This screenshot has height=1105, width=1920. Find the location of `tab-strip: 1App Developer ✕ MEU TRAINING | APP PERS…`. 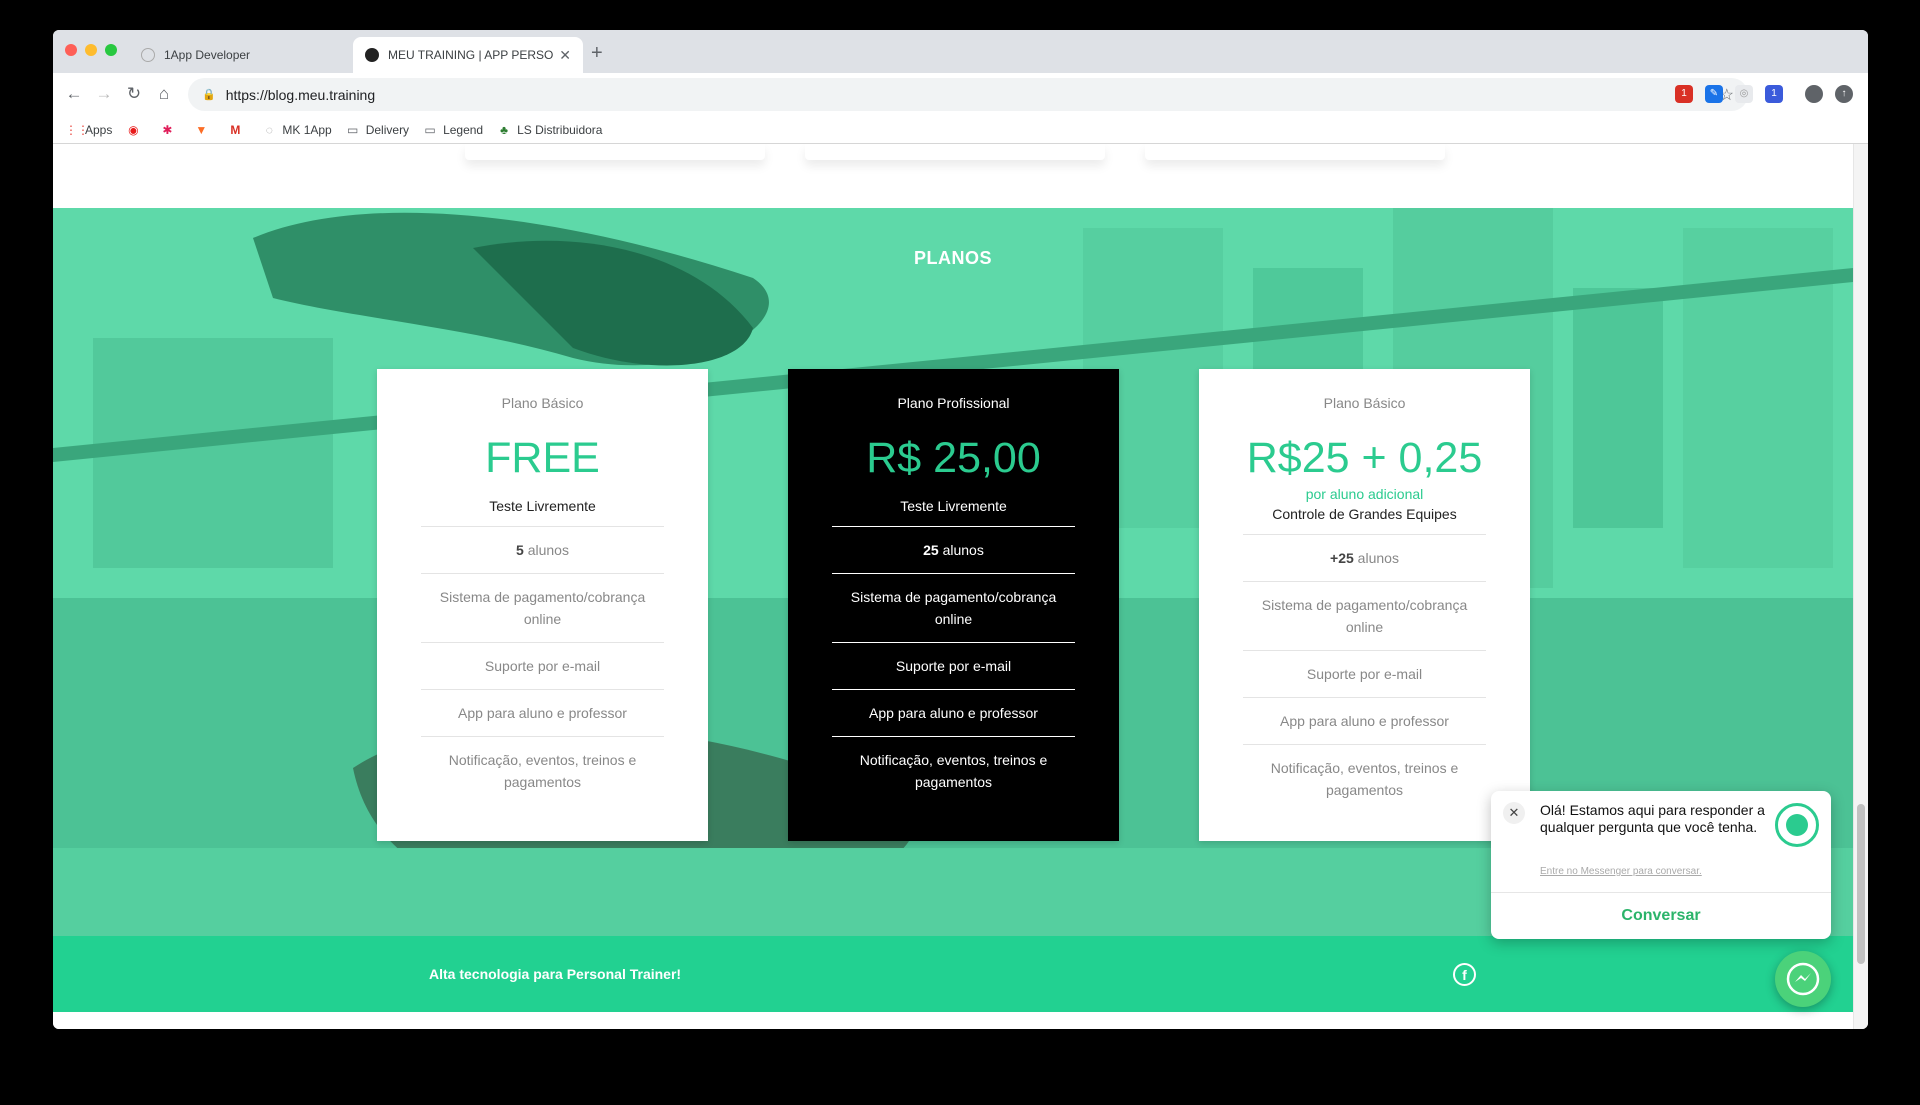

tab-strip: 1App Developer ✕ MEU TRAINING | APP PERS… is located at coordinates (960, 51).